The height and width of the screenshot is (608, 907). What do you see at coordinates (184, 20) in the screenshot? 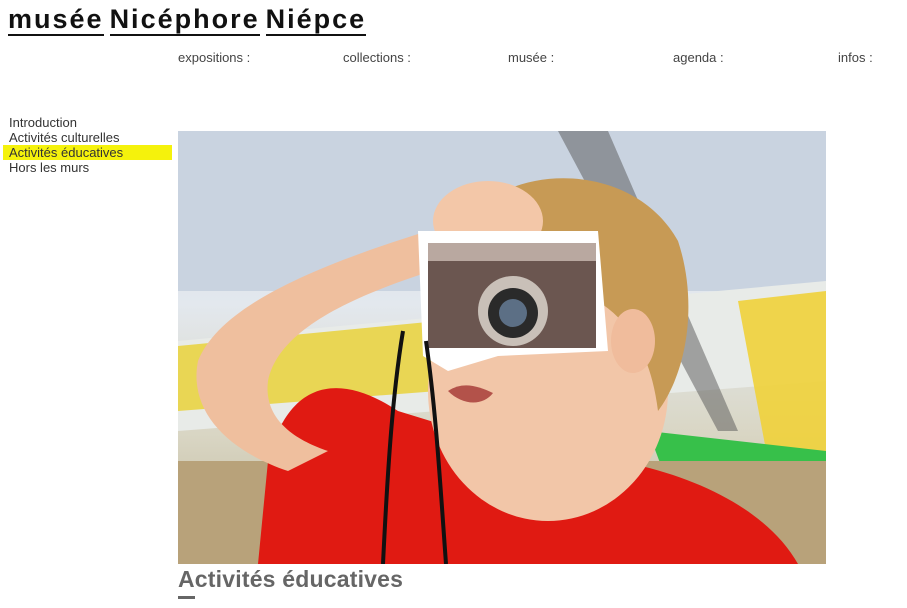
I see `logo-word-nicephore: Nicéphore` at bounding box center [184, 20].